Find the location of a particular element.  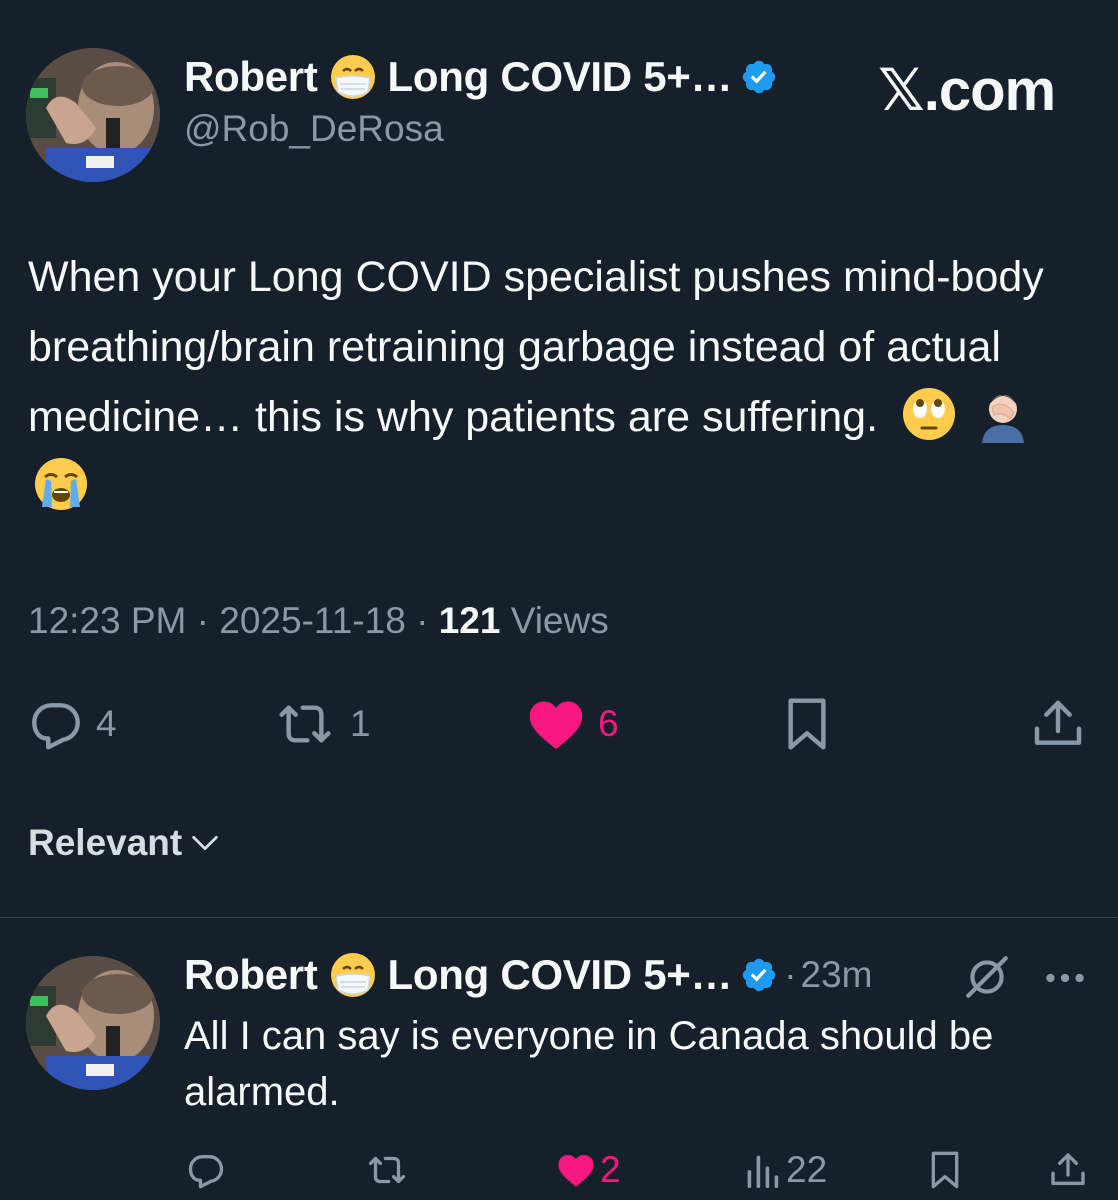

like-count: 6 is located at coordinates (608, 723).